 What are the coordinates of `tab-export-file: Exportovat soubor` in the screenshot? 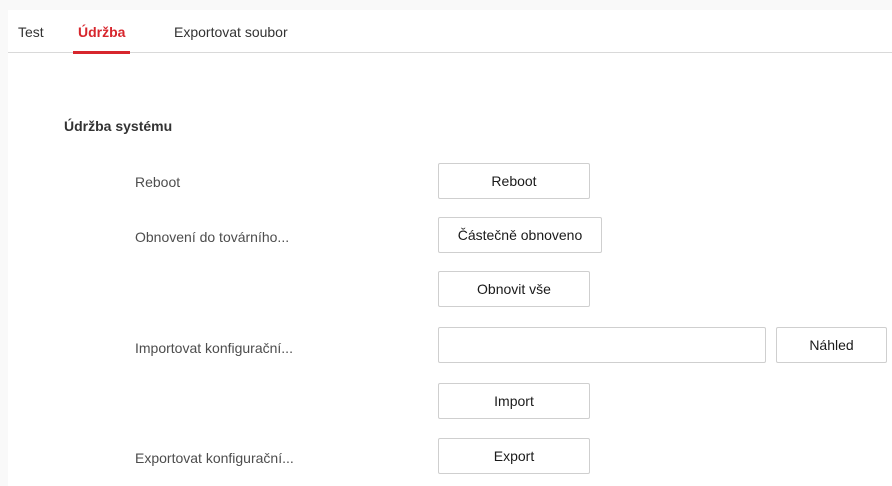 It's located at (231, 31).